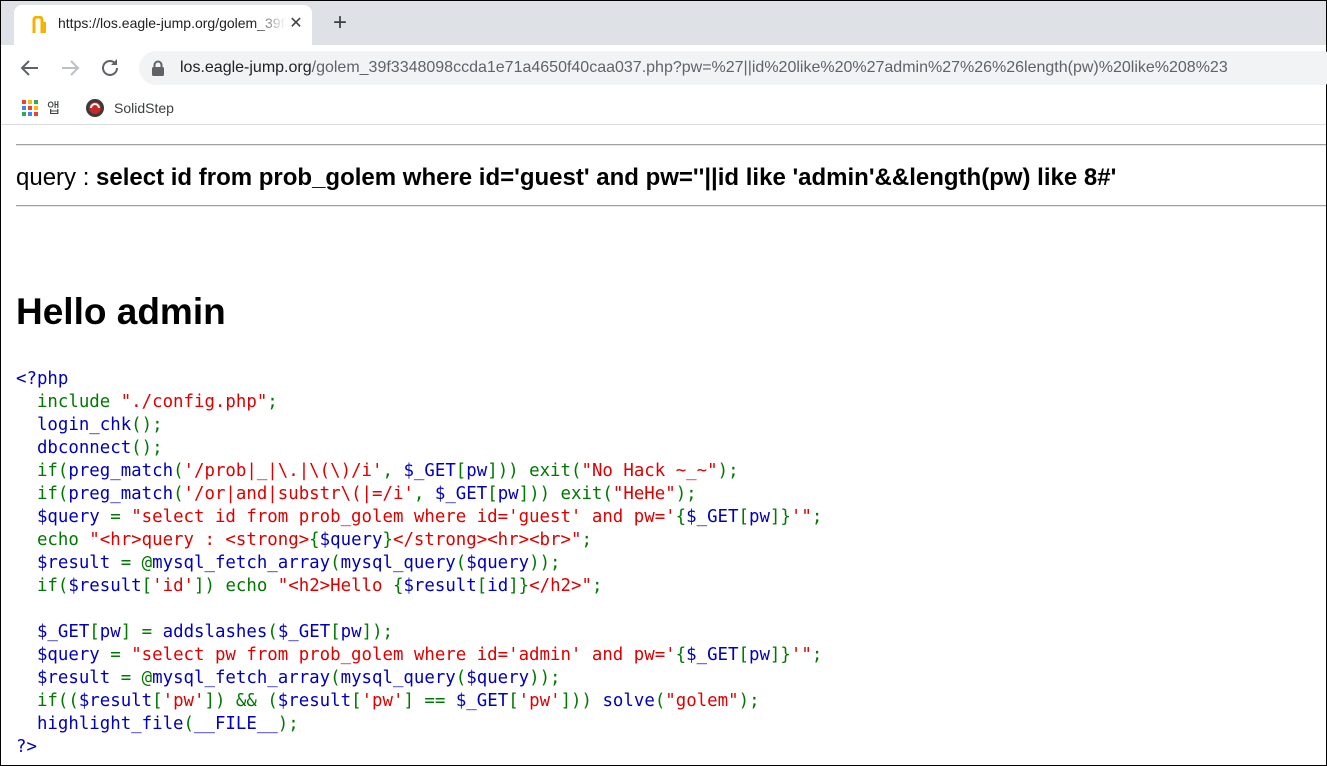  I want to click on code-token-default: addslashes, so click(215, 632).